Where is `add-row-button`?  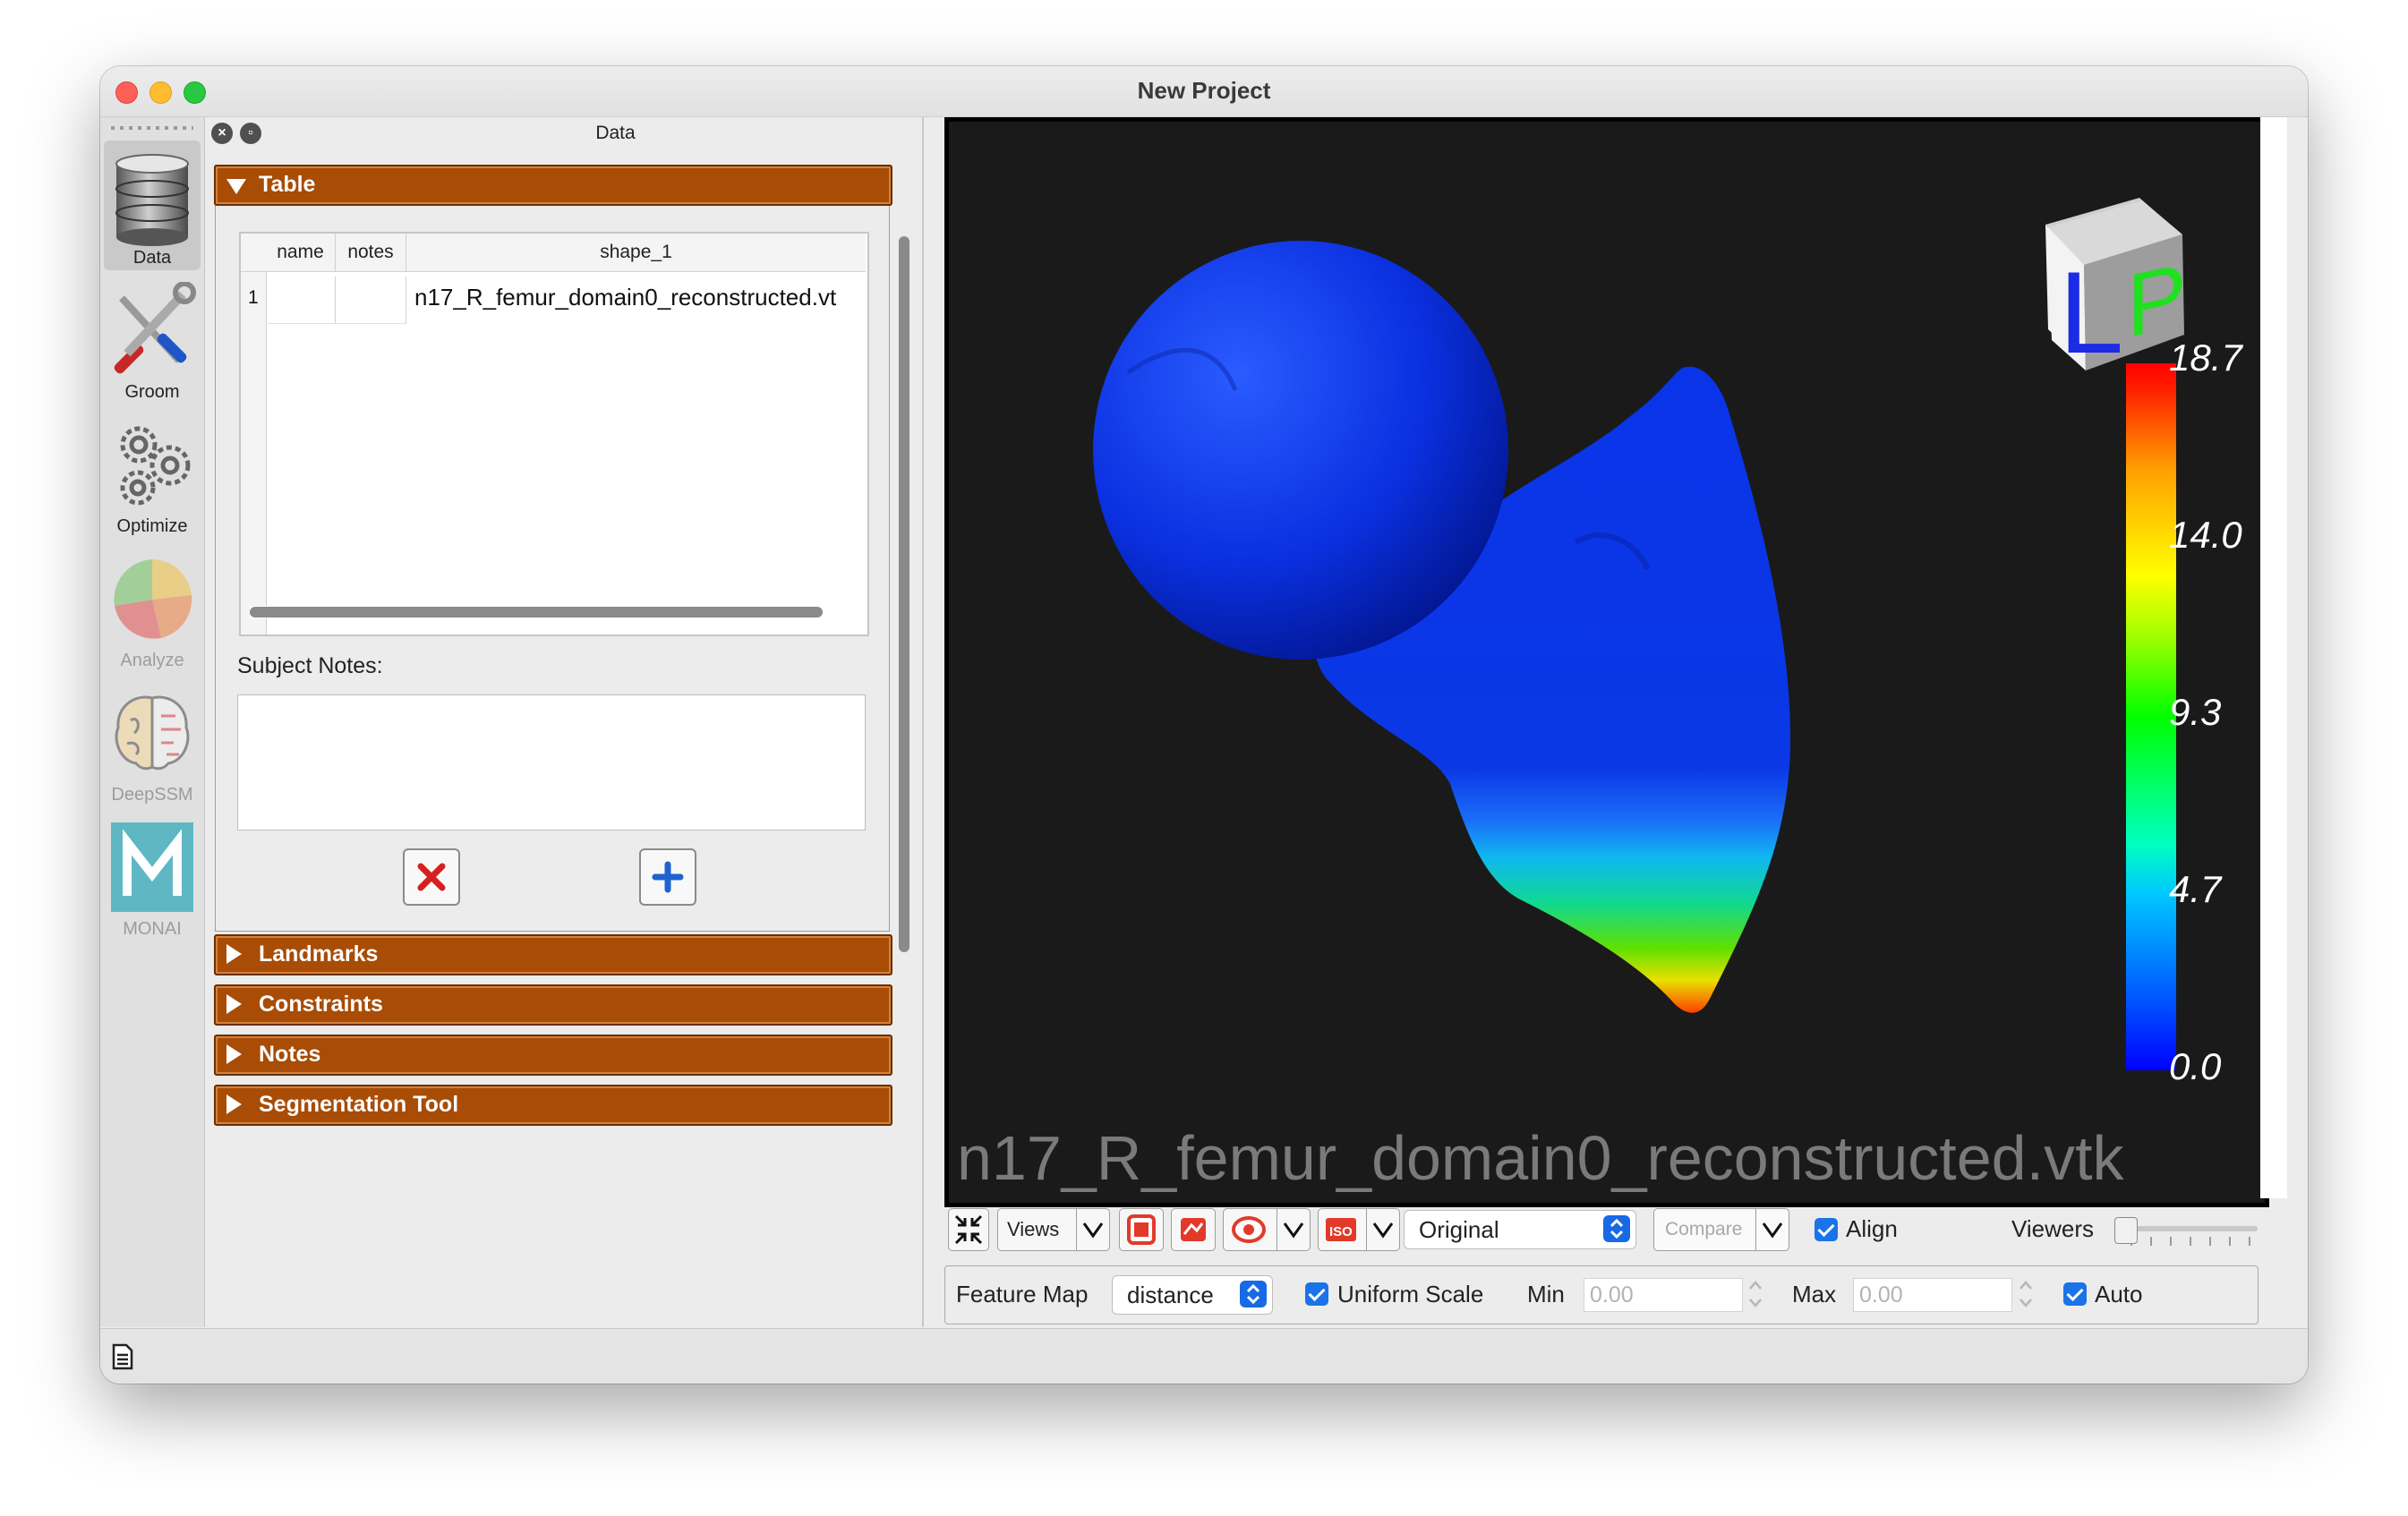
add-row-button is located at coordinates (667, 877).